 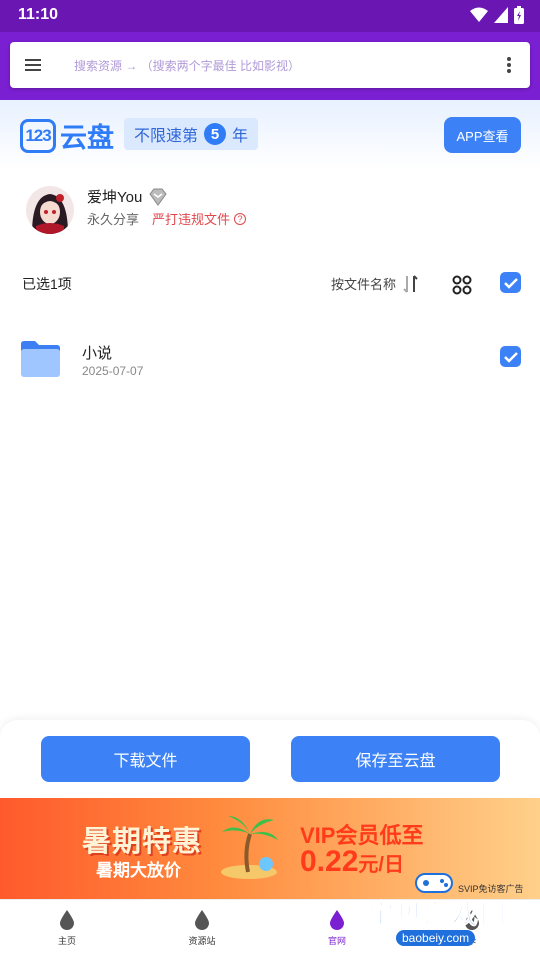 What do you see at coordinates (336, 941) in the screenshot?
I see `nav-official-label: 官网` at bounding box center [336, 941].